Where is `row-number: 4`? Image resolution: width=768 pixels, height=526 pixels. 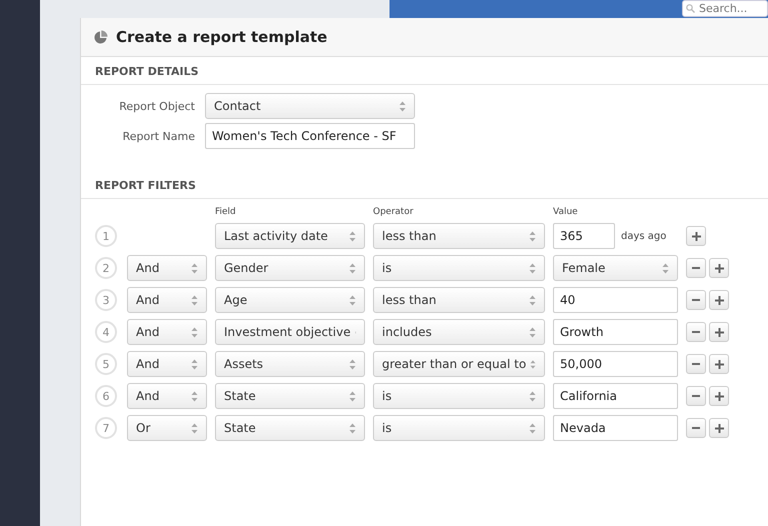 row-number: 4 is located at coordinates (106, 332).